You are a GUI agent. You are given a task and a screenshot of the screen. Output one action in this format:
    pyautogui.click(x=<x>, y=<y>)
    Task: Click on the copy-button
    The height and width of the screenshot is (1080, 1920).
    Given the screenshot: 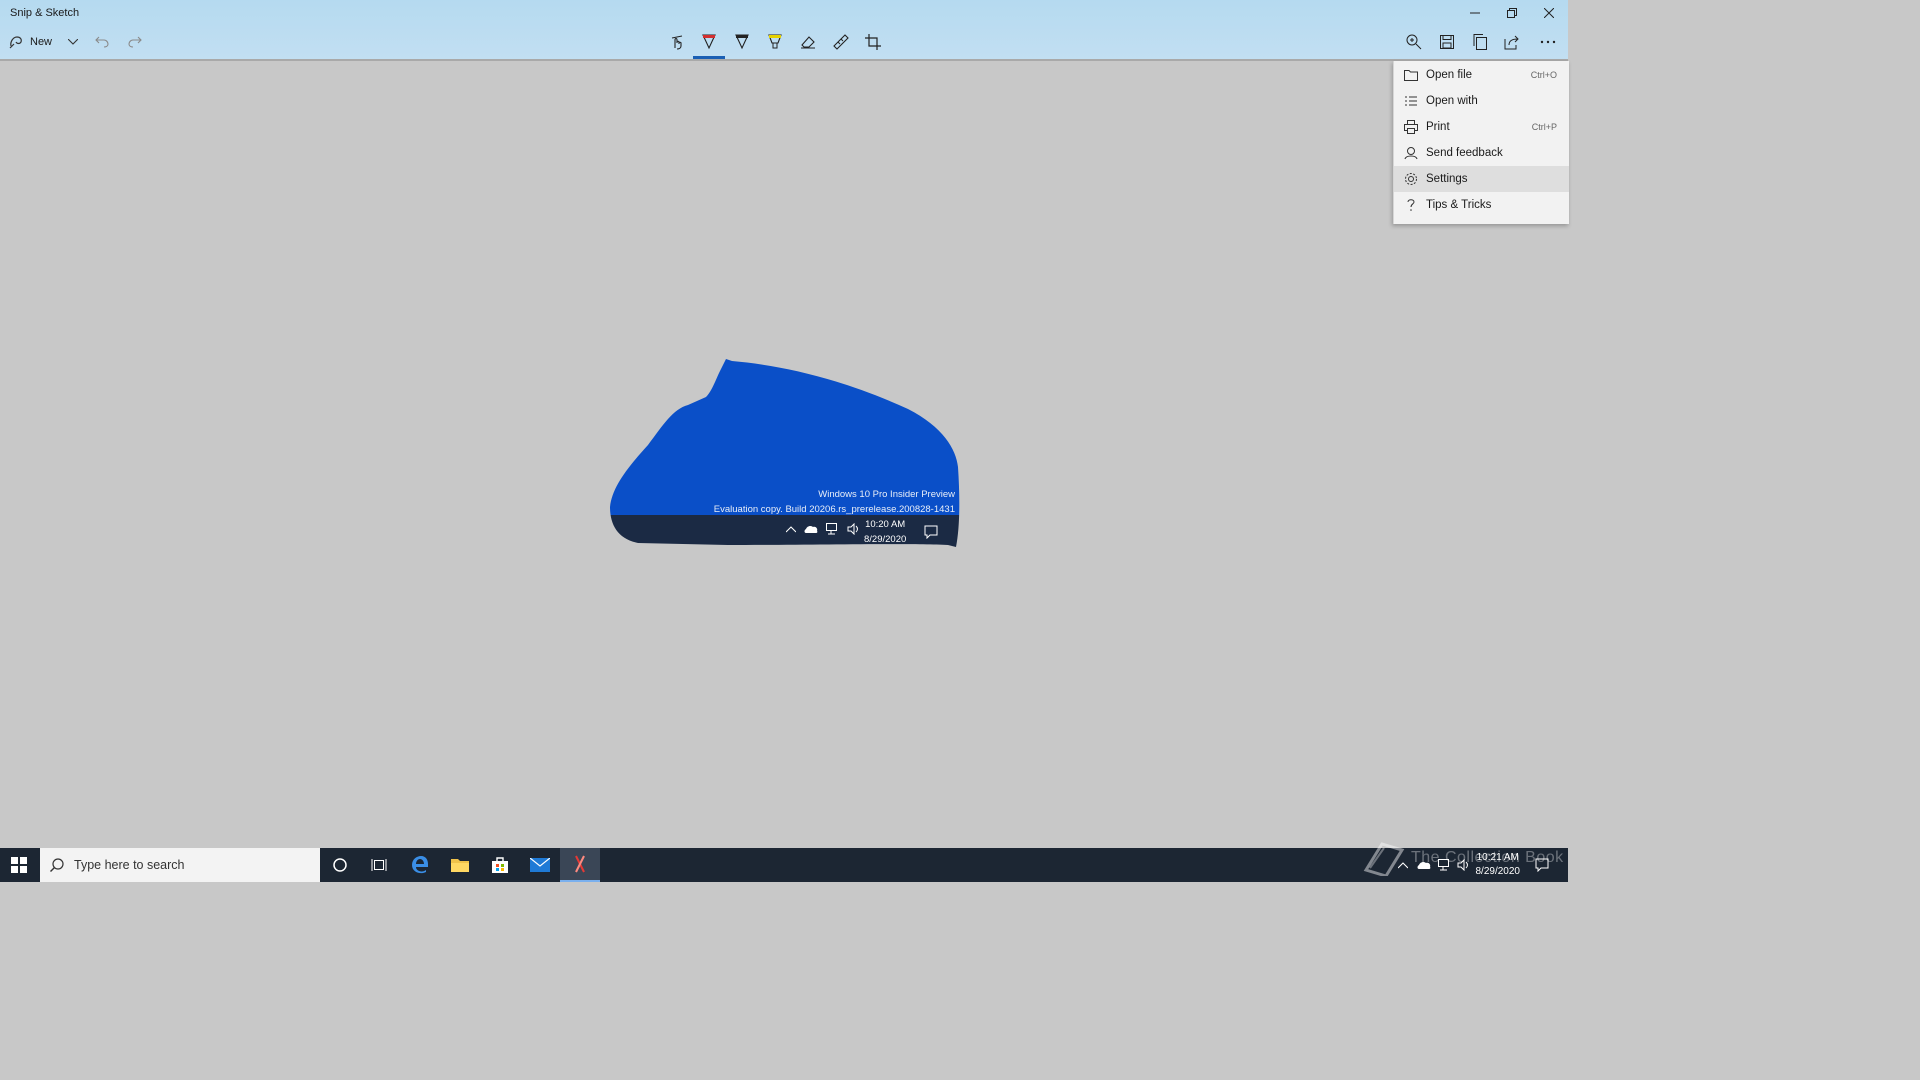 What is the action you would take?
    pyautogui.click(x=1480, y=42)
    